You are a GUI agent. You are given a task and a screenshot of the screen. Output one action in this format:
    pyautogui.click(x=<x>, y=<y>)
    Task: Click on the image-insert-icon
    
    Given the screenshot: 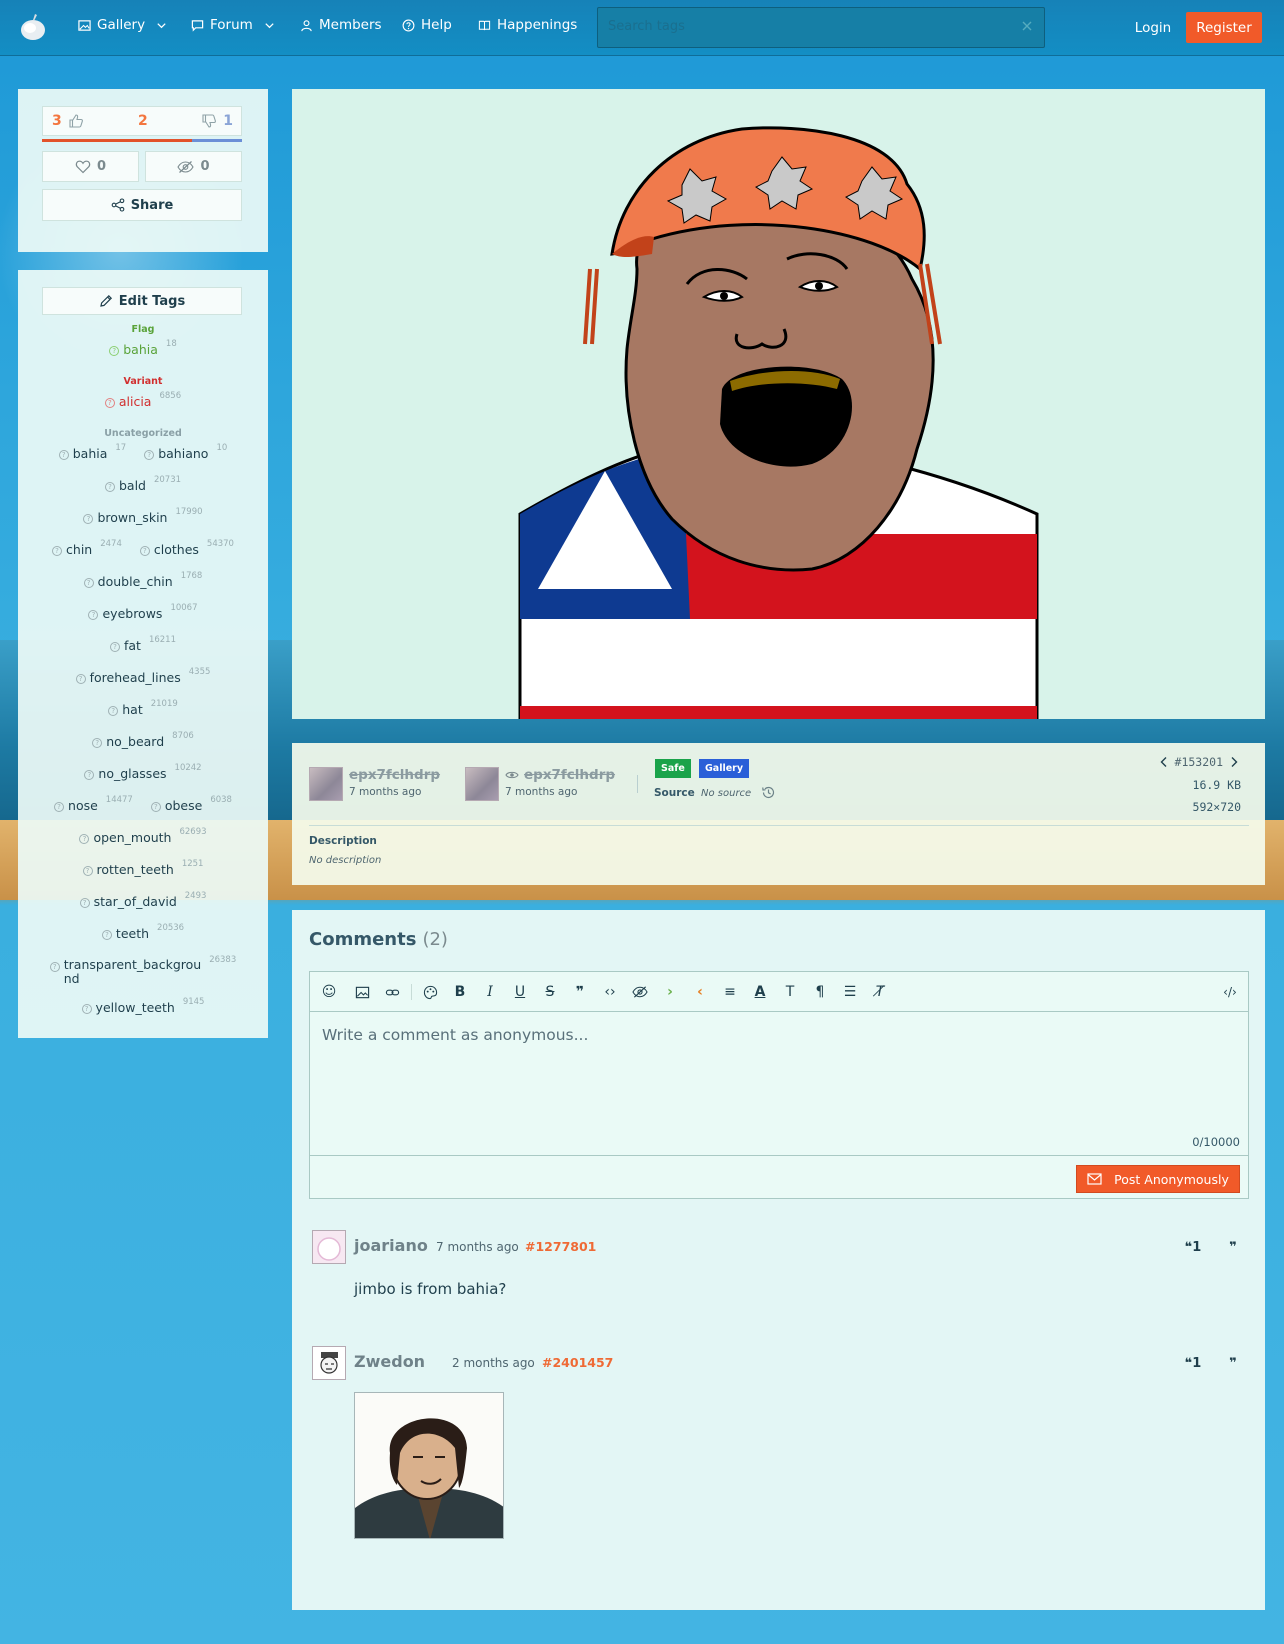 What is the action you would take?
    pyautogui.click(x=362, y=992)
    